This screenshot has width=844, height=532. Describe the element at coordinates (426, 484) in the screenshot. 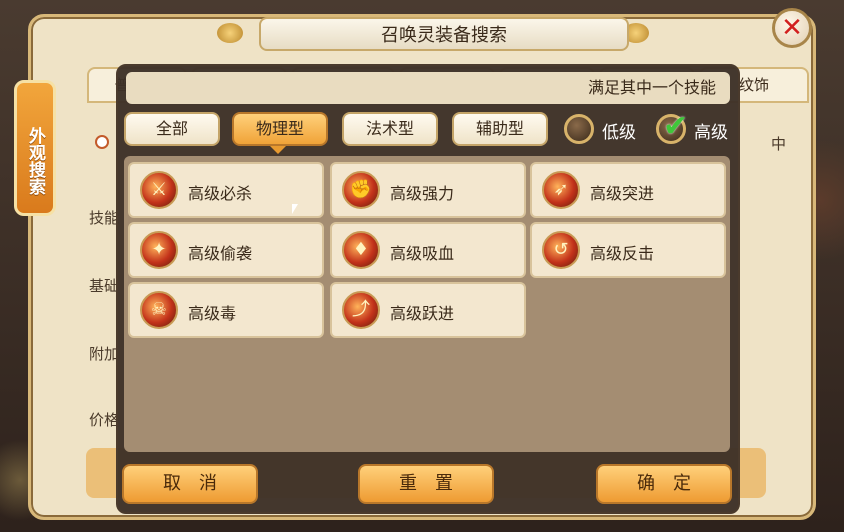

I see `reset-button: 重置` at that location.